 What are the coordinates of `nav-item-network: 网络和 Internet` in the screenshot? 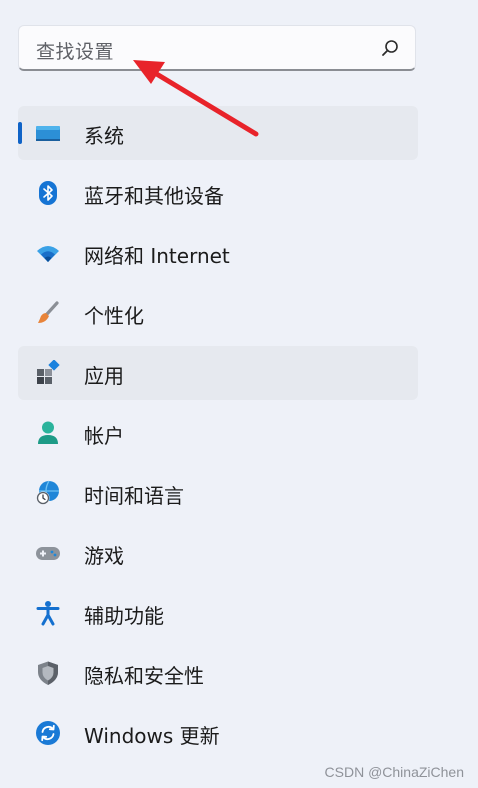 It's located at (218, 253).